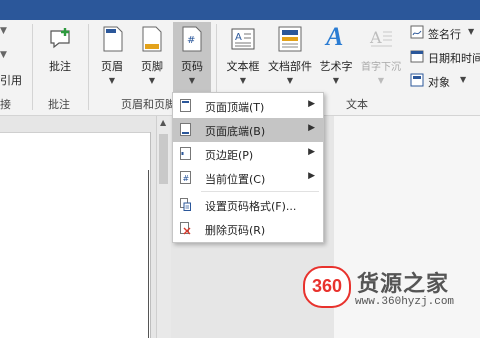 This screenshot has width=480, height=338. I want to click on remove-page-number-icon, so click(185, 228).